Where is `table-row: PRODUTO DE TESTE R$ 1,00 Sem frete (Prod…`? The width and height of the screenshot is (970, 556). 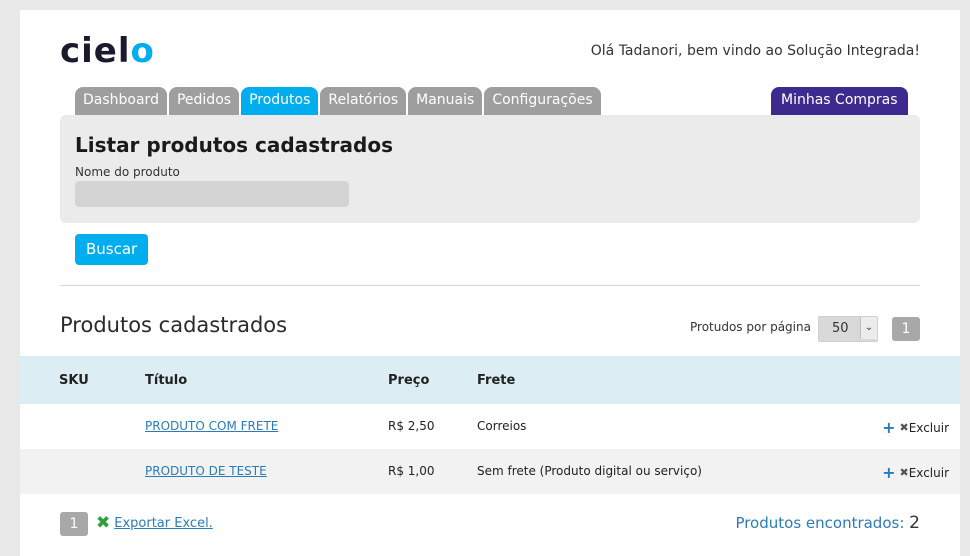 table-row: PRODUTO DE TESTE R$ 1,00 Sem frete (Prod… is located at coordinates (490, 471).